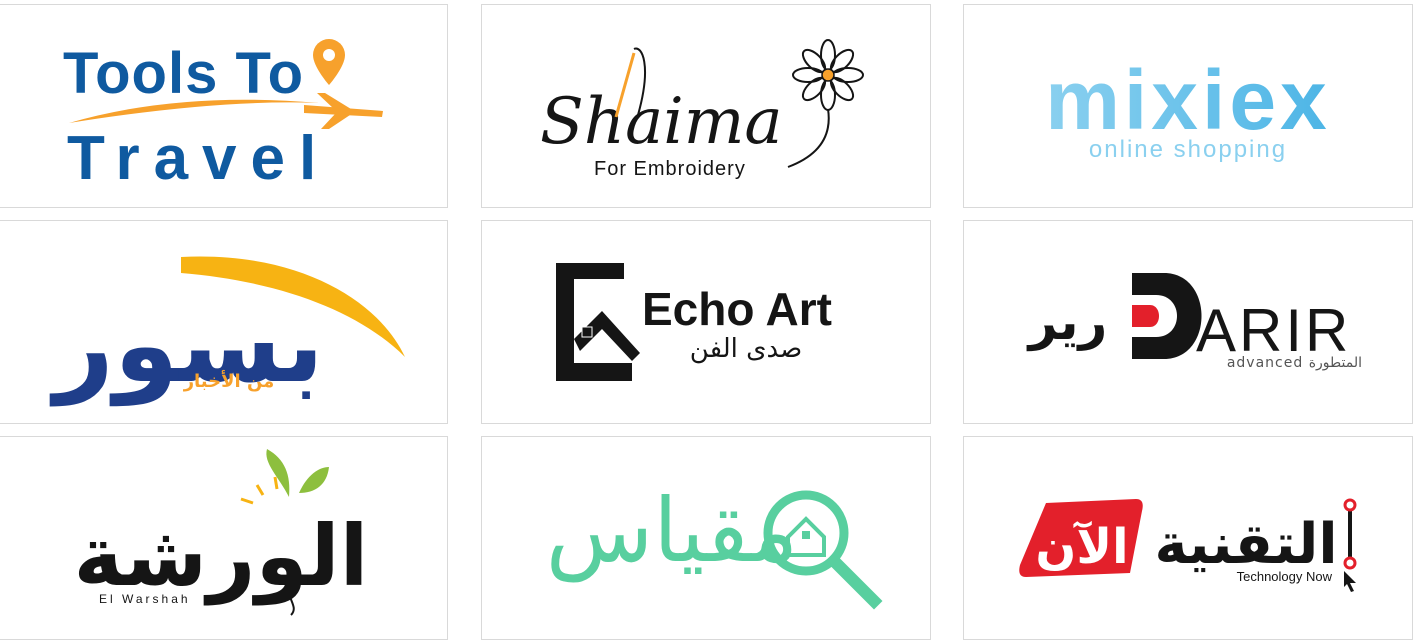  What do you see at coordinates (1285, 576) in the screenshot?
I see `technology-now-tagline: Technology Now` at bounding box center [1285, 576].